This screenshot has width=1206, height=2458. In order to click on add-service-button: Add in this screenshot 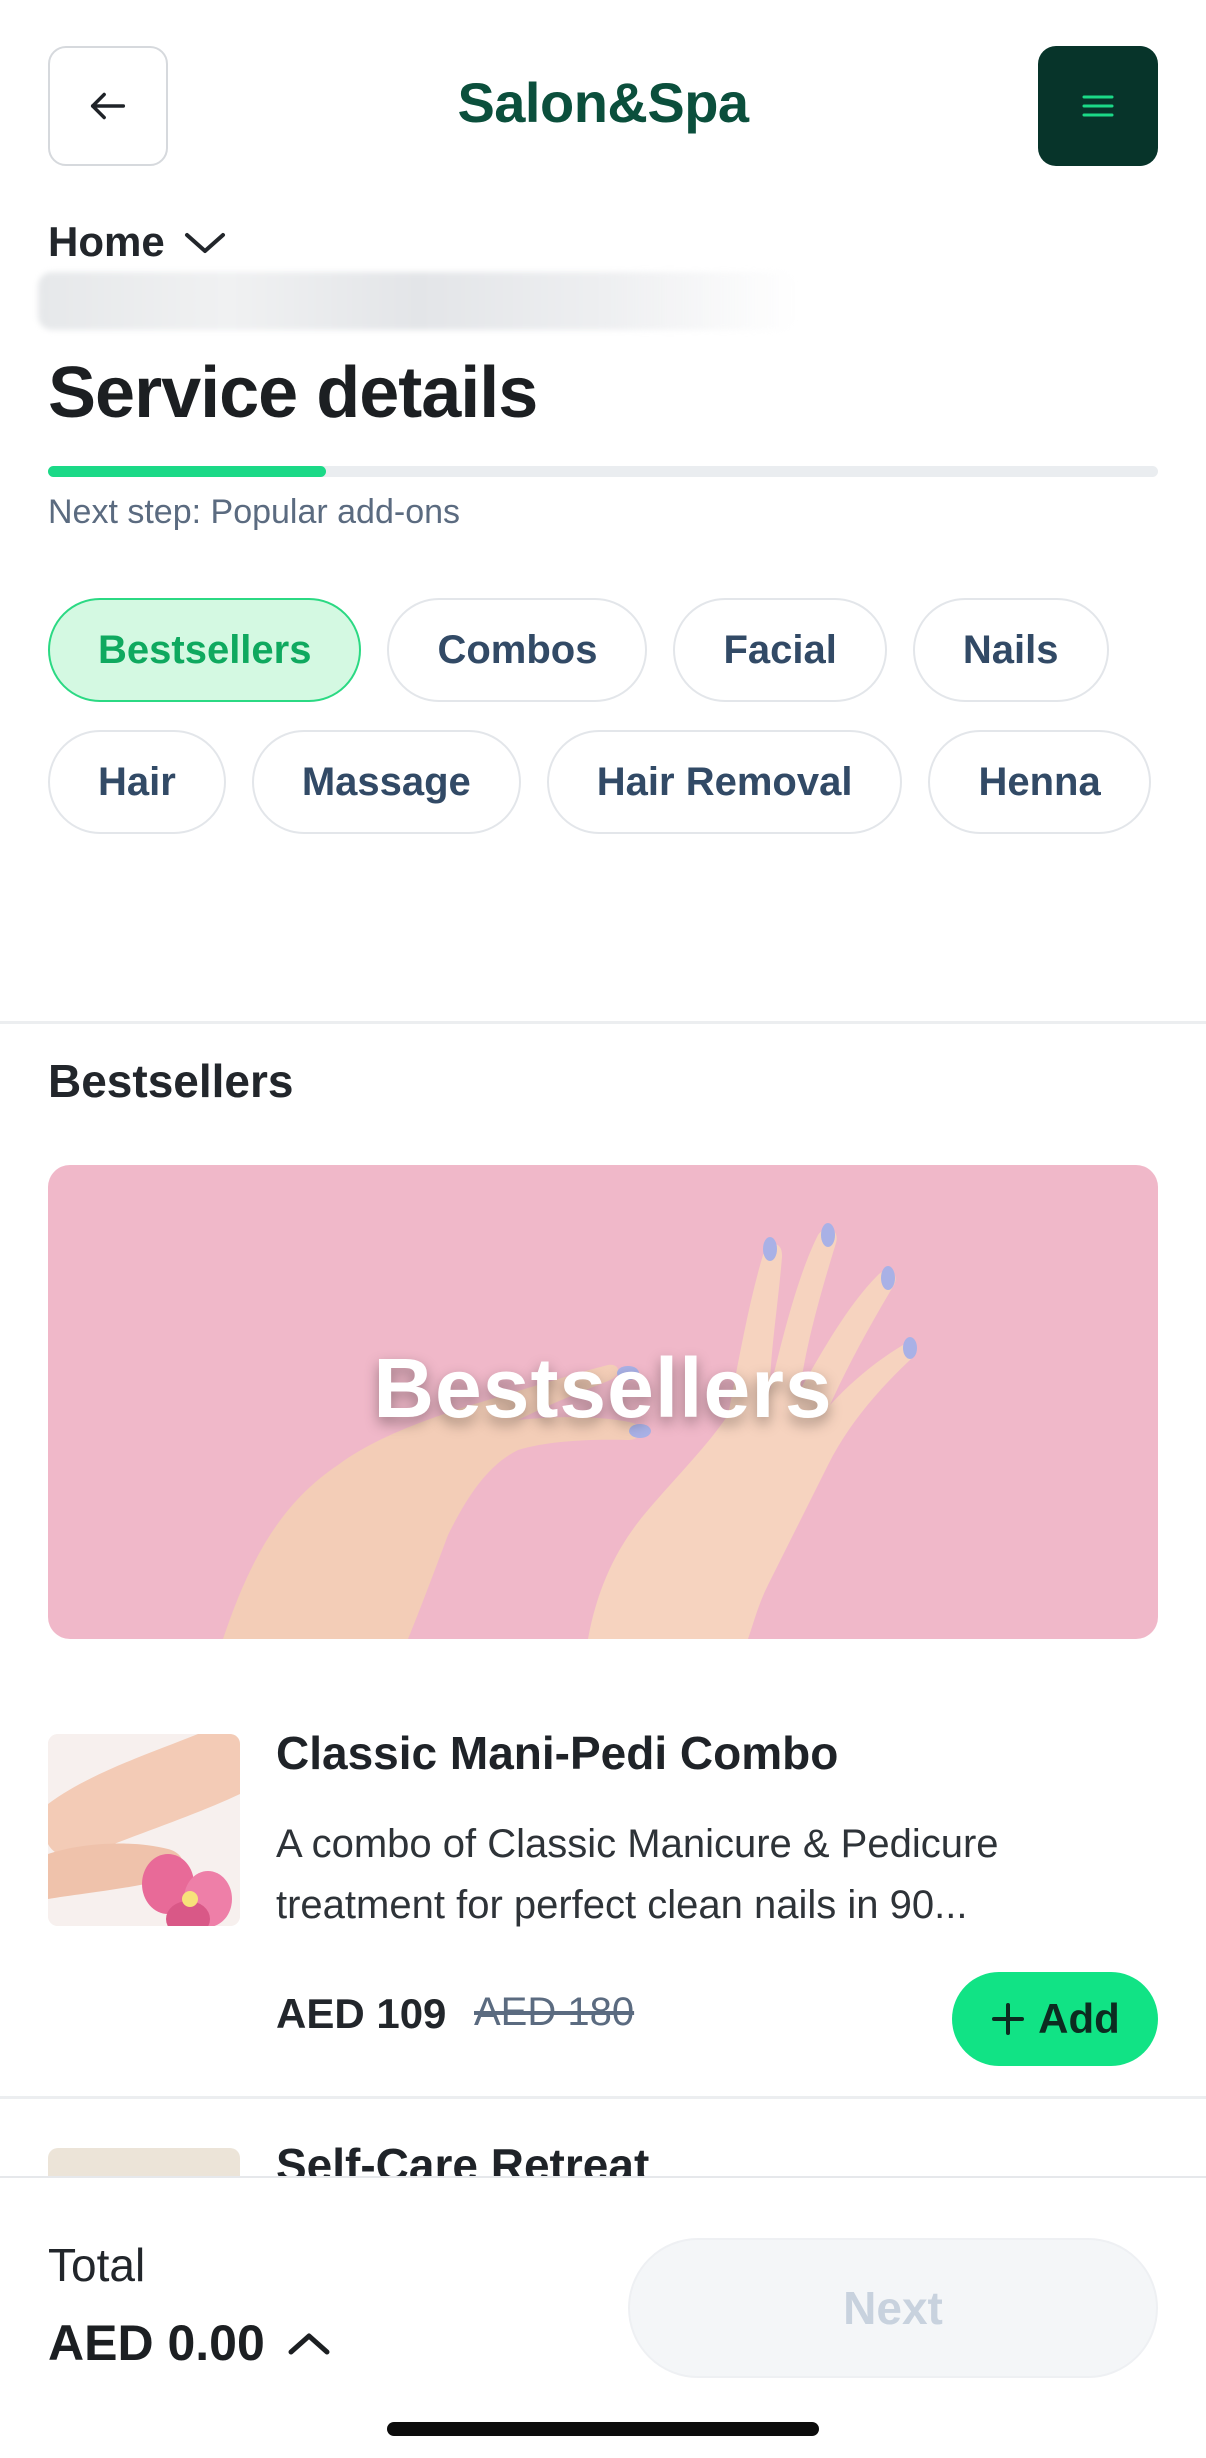, I will do `click(1055, 2019)`.